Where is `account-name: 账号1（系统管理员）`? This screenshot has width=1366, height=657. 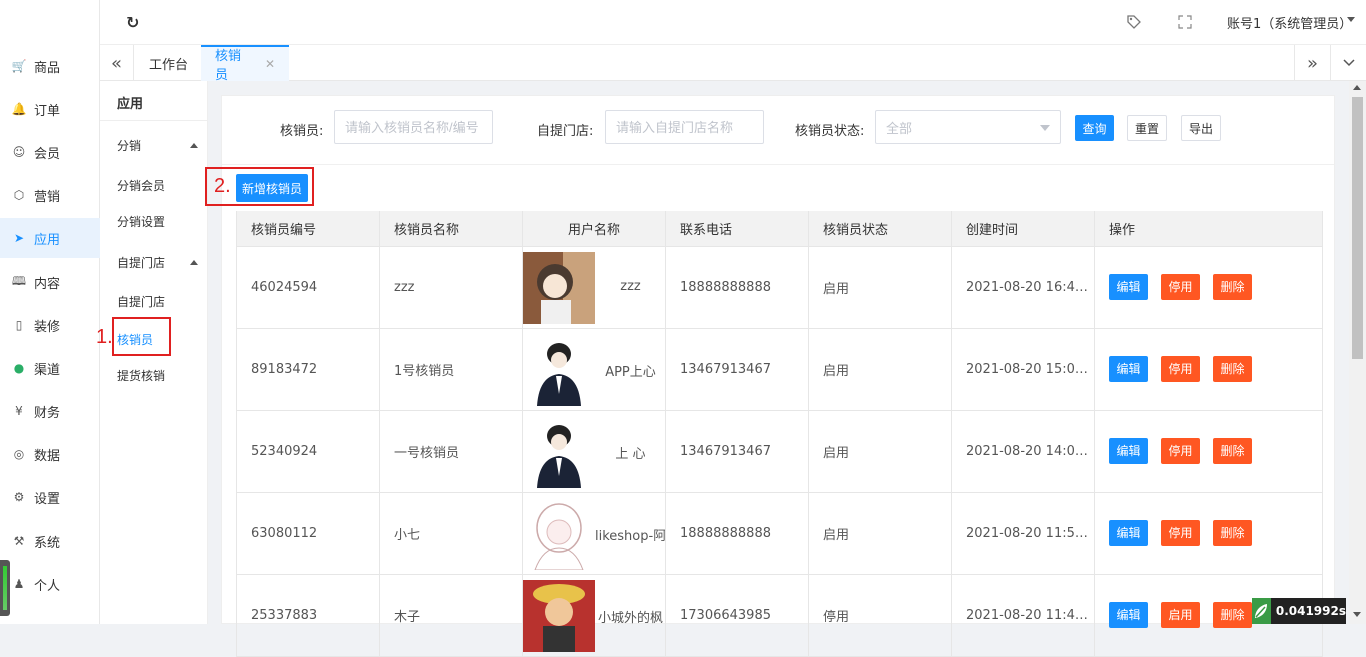 account-name: 账号1（系统管理员） is located at coordinates (1289, 22).